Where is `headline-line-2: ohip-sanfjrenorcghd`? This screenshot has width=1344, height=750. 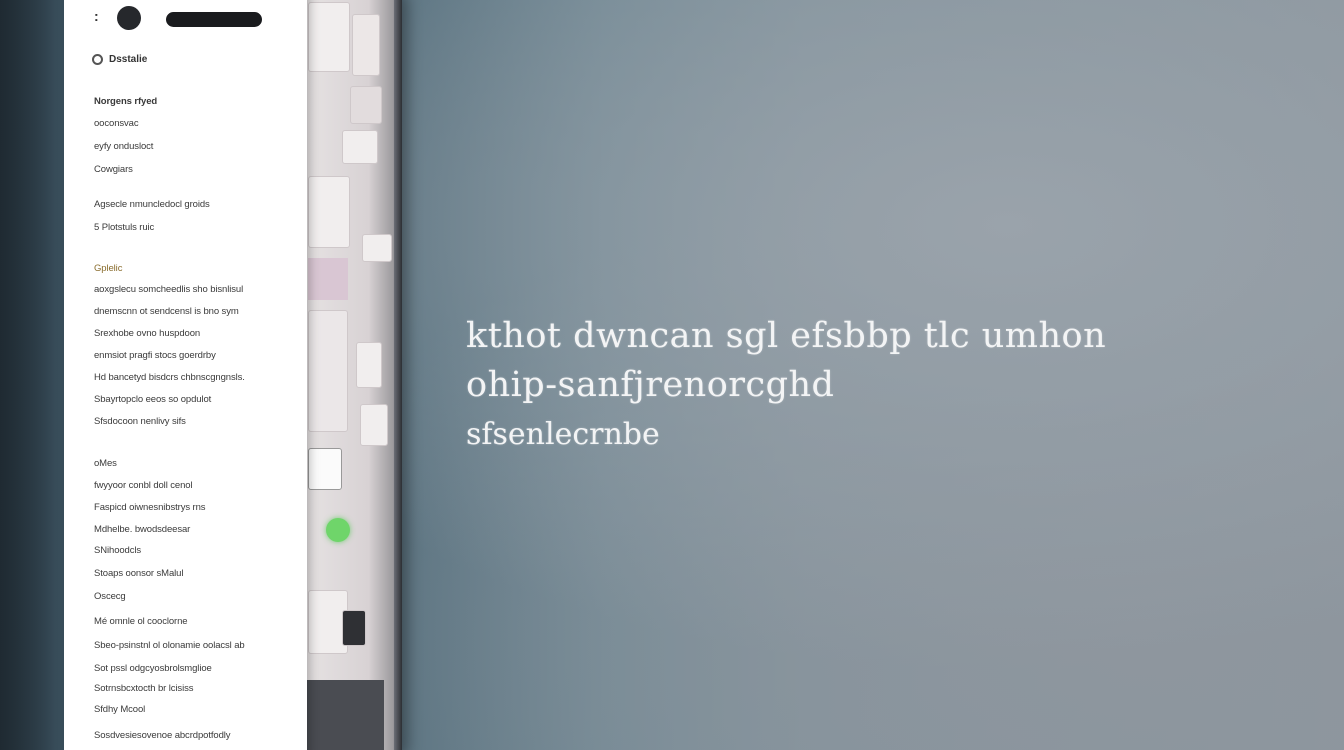 headline-line-2: ohip-sanfjrenorcghd is located at coordinates (650, 385).